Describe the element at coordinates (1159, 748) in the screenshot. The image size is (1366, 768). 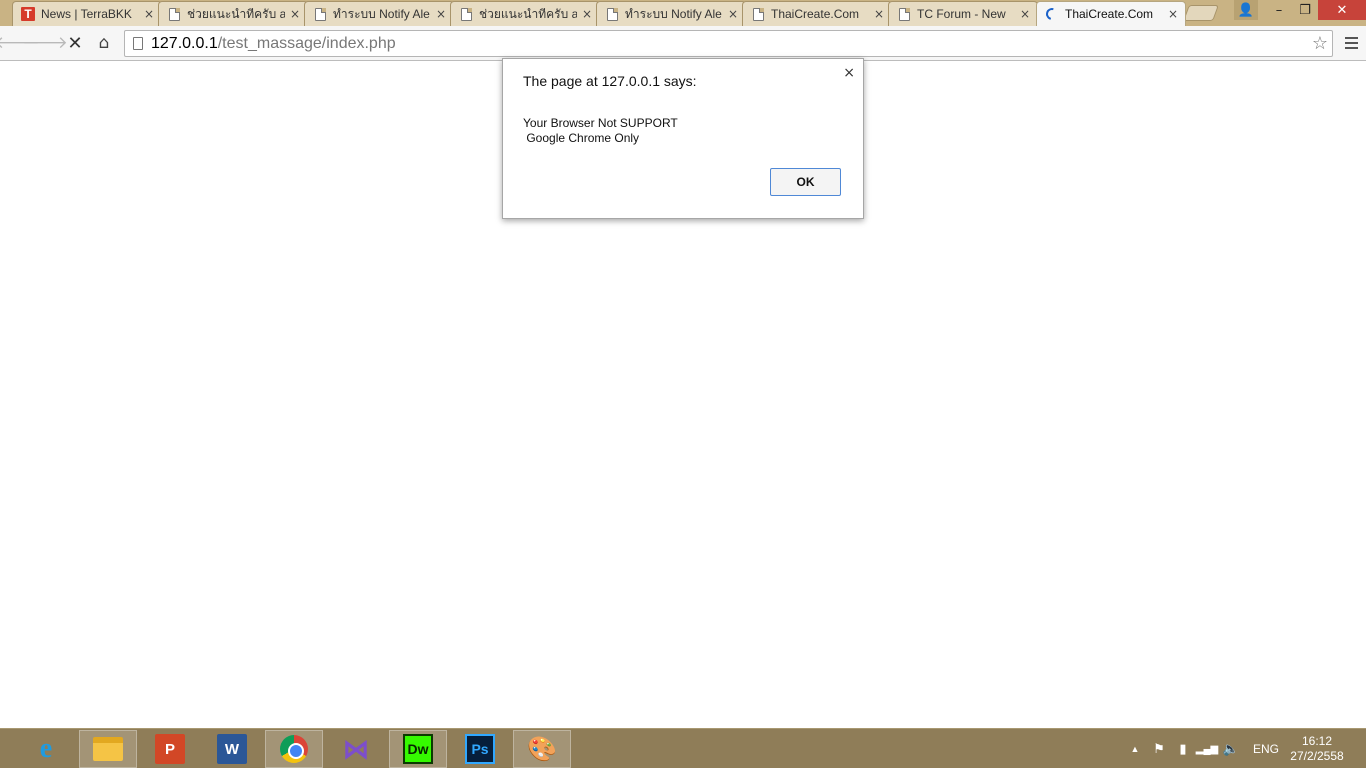
I see `action-center-flag-icon: ⚑` at that location.